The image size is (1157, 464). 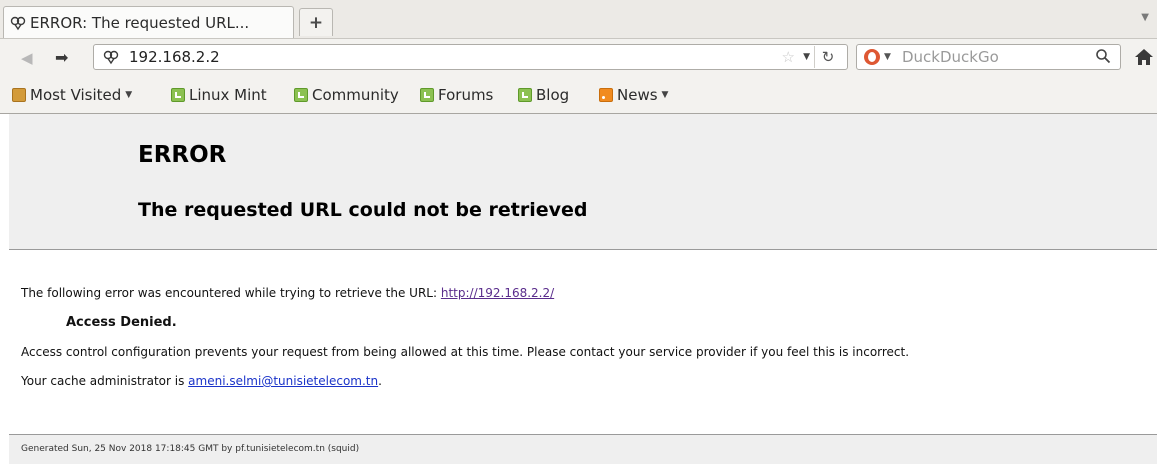 I want to click on bookmark-label: Most Visited, so click(x=76, y=95).